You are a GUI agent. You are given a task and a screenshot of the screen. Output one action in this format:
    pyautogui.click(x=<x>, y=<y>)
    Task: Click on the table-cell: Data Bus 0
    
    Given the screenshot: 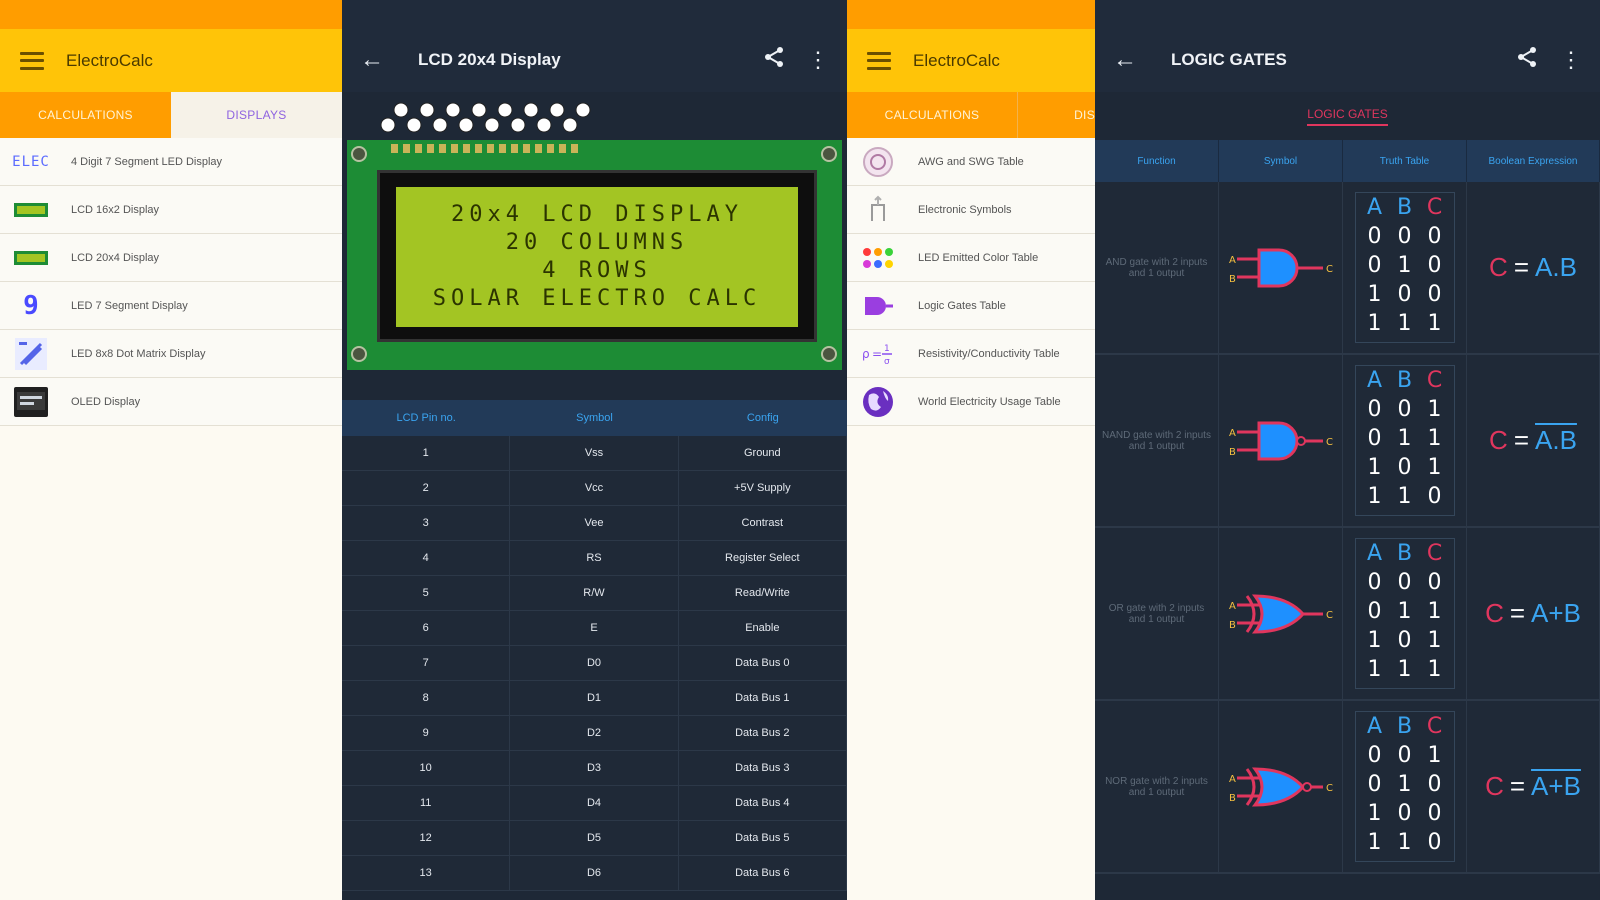 What is the action you would take?
    pyautogui.click(x=763, y=663)
    